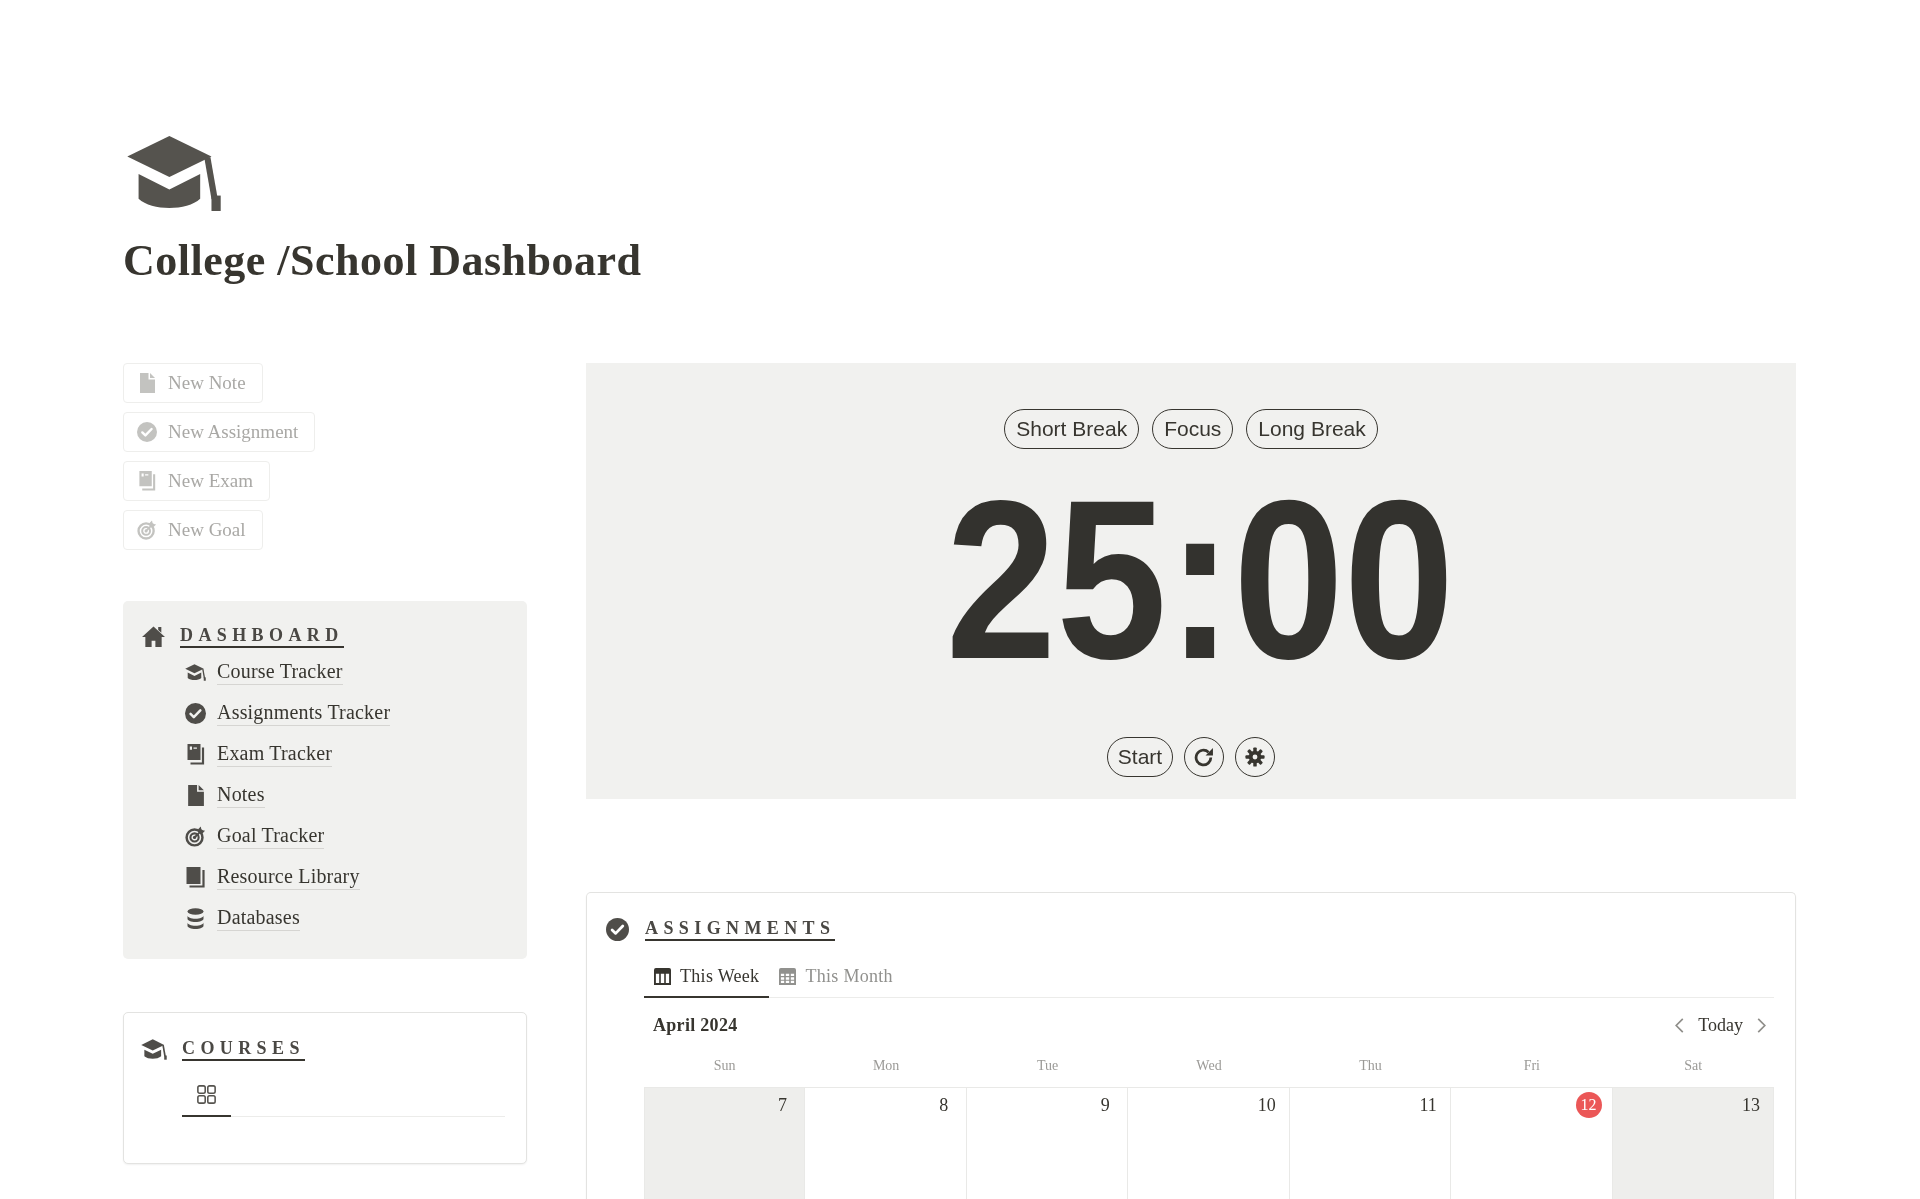 The height and width of the screenshot is (1199, 1920). What do you see at coordinates (195, 918) in the screenshot?
I see `database-icon` at bounding box center [195, 918].